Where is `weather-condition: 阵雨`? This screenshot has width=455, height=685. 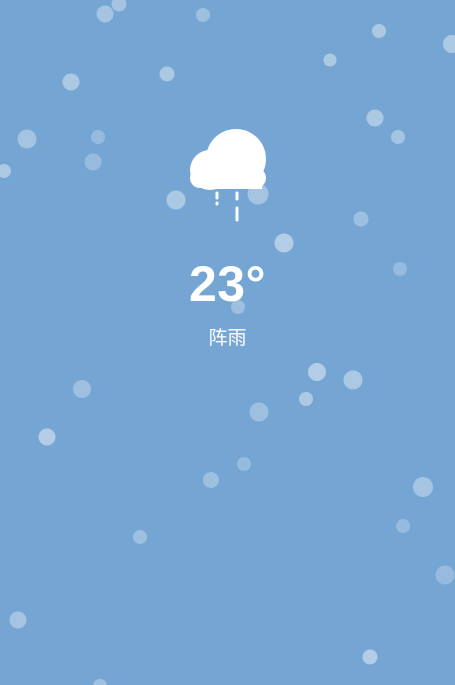 weather-condition: 阵雨 is located at coordinates (227, 338).